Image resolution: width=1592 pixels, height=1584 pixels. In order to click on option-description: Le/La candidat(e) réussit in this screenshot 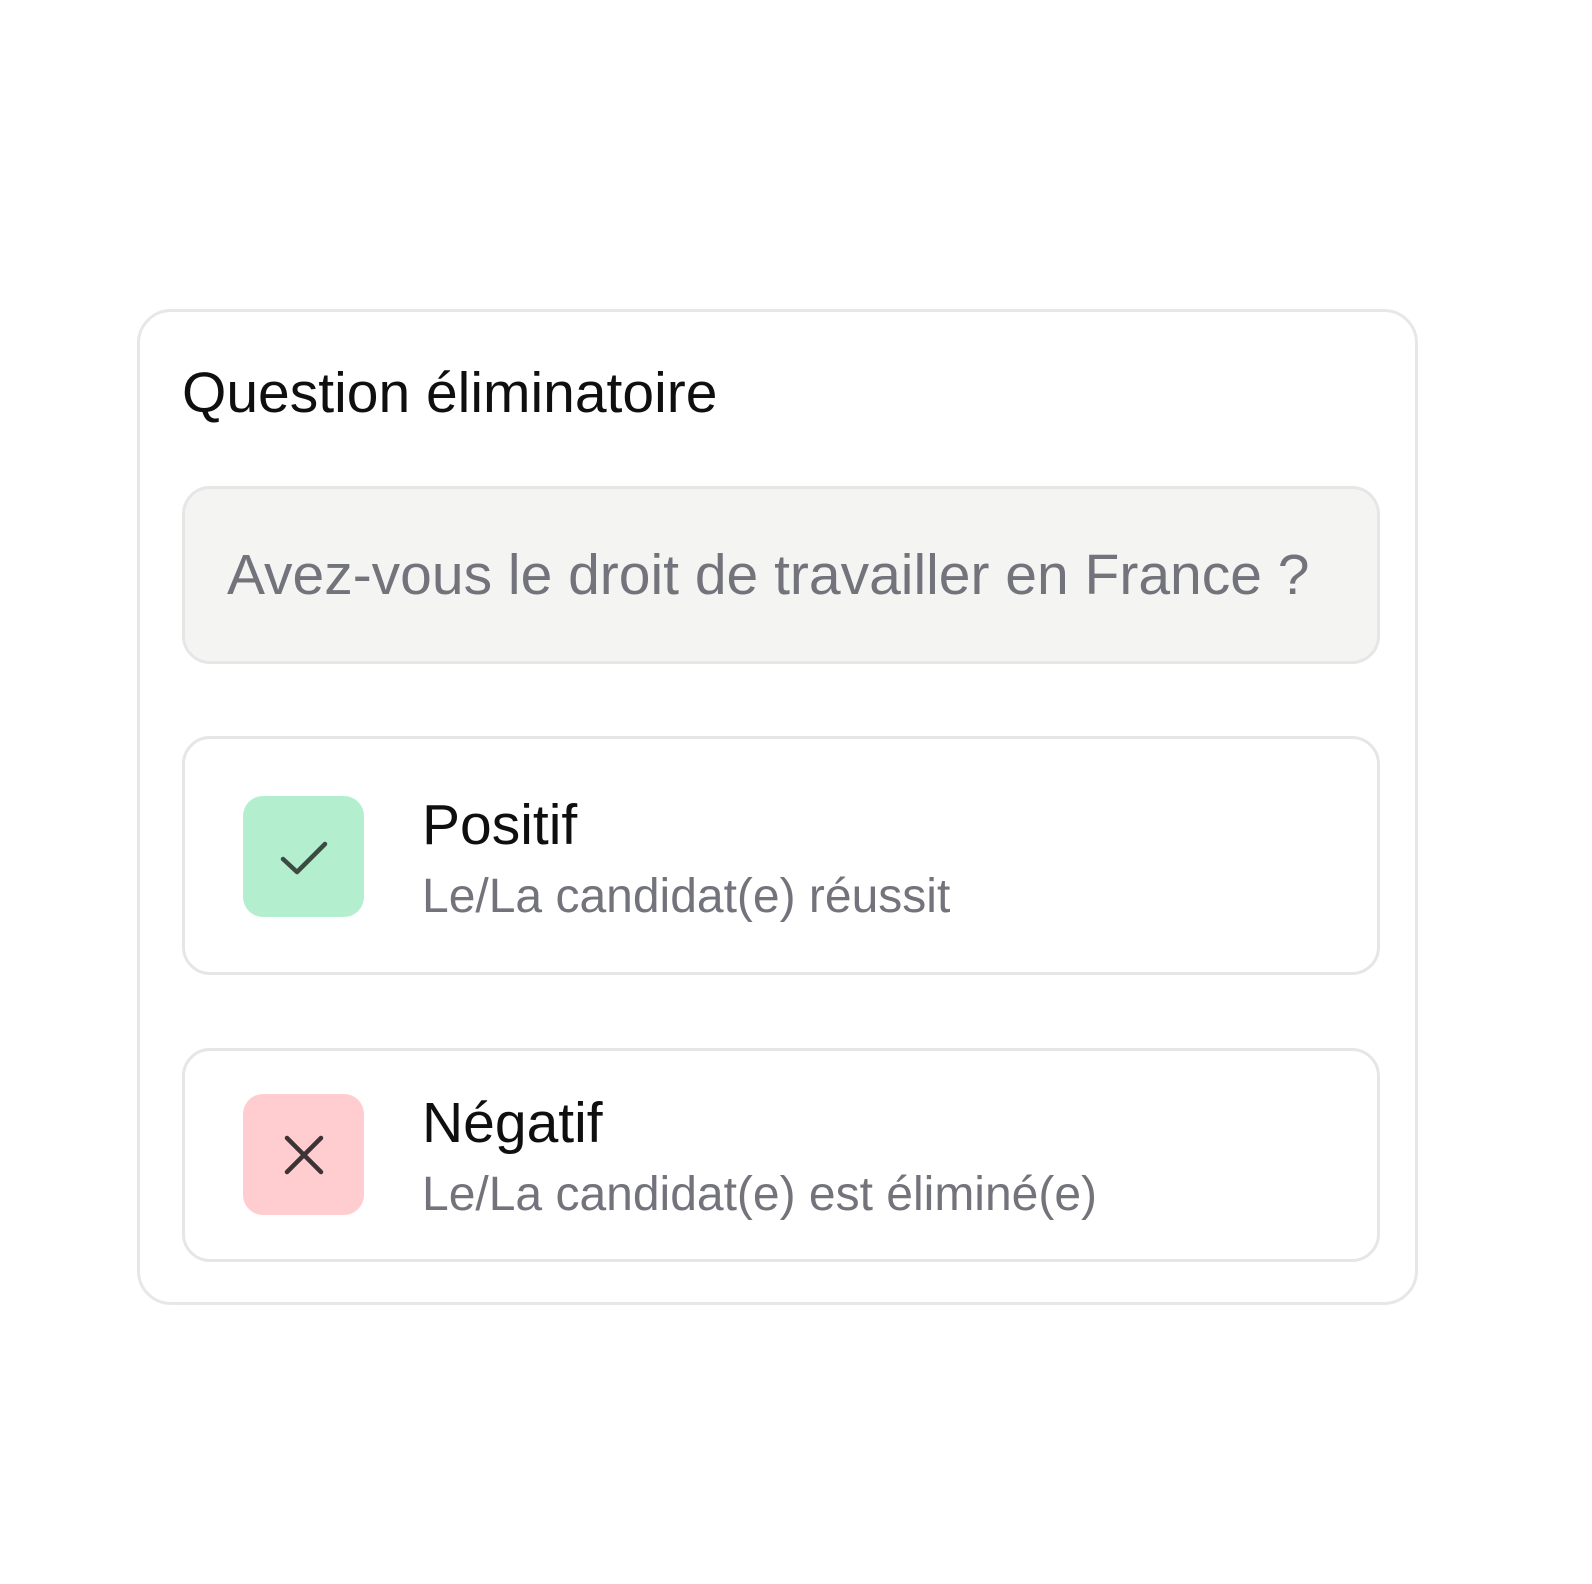, I will do `click(686, 896)`.